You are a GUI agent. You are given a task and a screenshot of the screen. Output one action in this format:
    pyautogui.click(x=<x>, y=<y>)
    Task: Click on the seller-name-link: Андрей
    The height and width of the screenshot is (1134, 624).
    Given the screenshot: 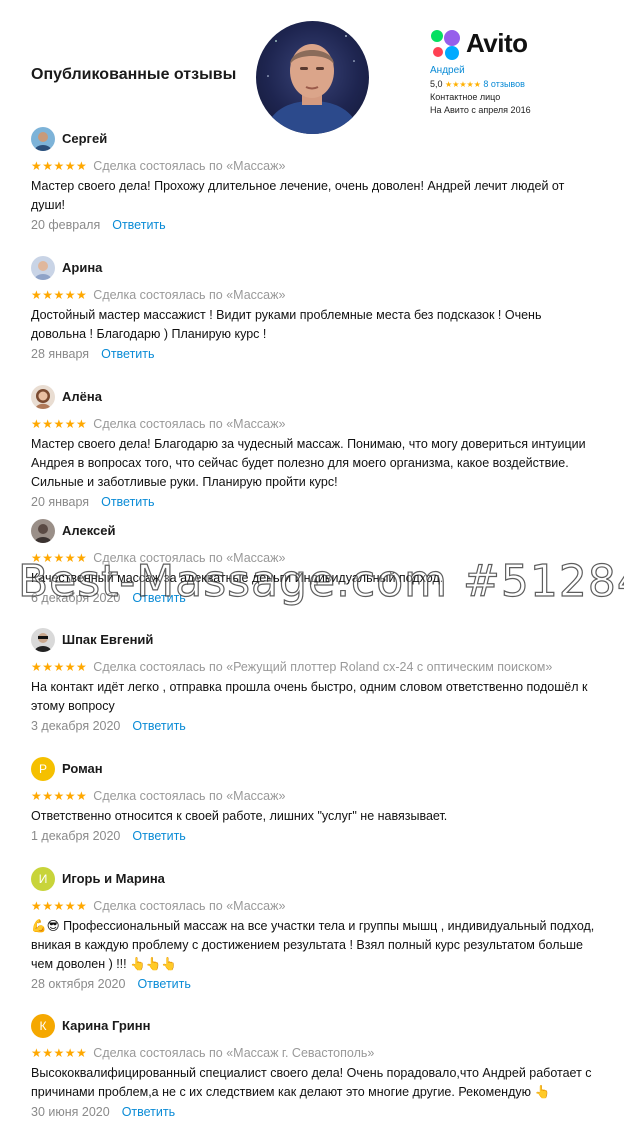 What is the action you would take?
    pyautogui.click(x=525, y=70)
    